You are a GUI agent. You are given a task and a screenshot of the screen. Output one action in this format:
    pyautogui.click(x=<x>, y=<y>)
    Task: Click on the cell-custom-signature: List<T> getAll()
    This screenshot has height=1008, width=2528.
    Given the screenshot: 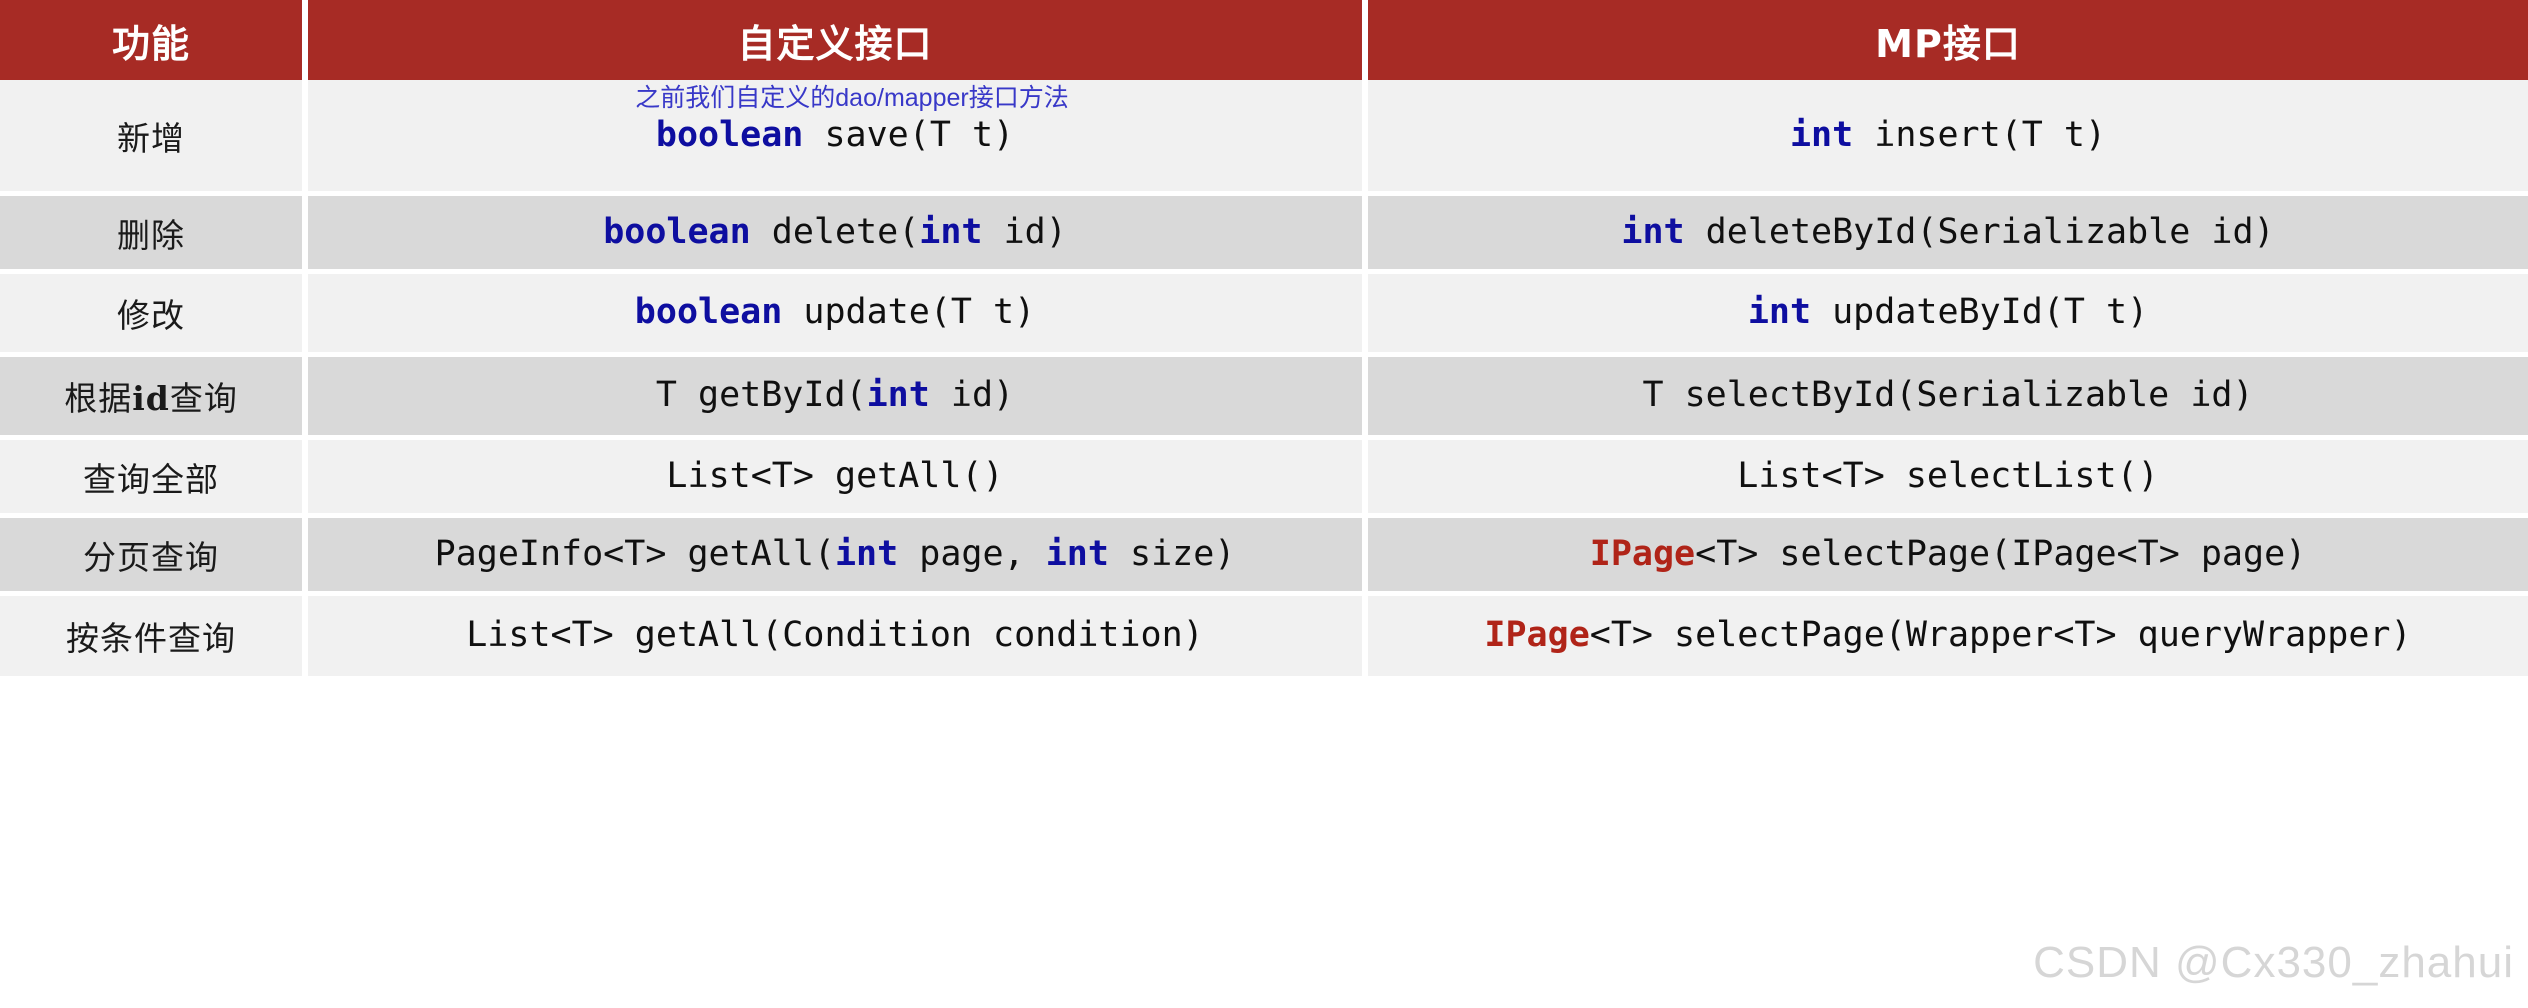 What is the action you would take?
    pyautogui.click(x=838, y=479)
    